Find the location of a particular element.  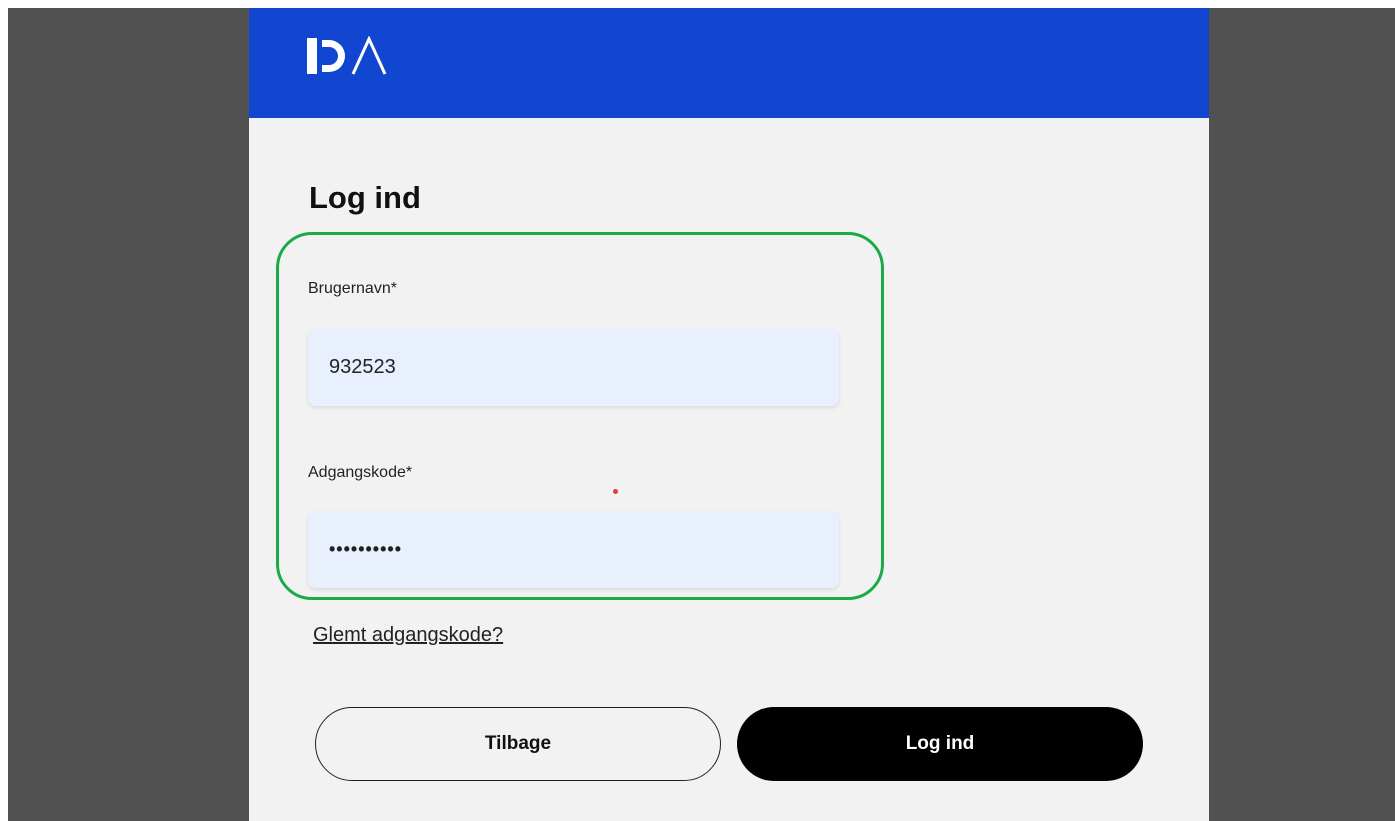

ida-logo is located at coordinates (347, 55).